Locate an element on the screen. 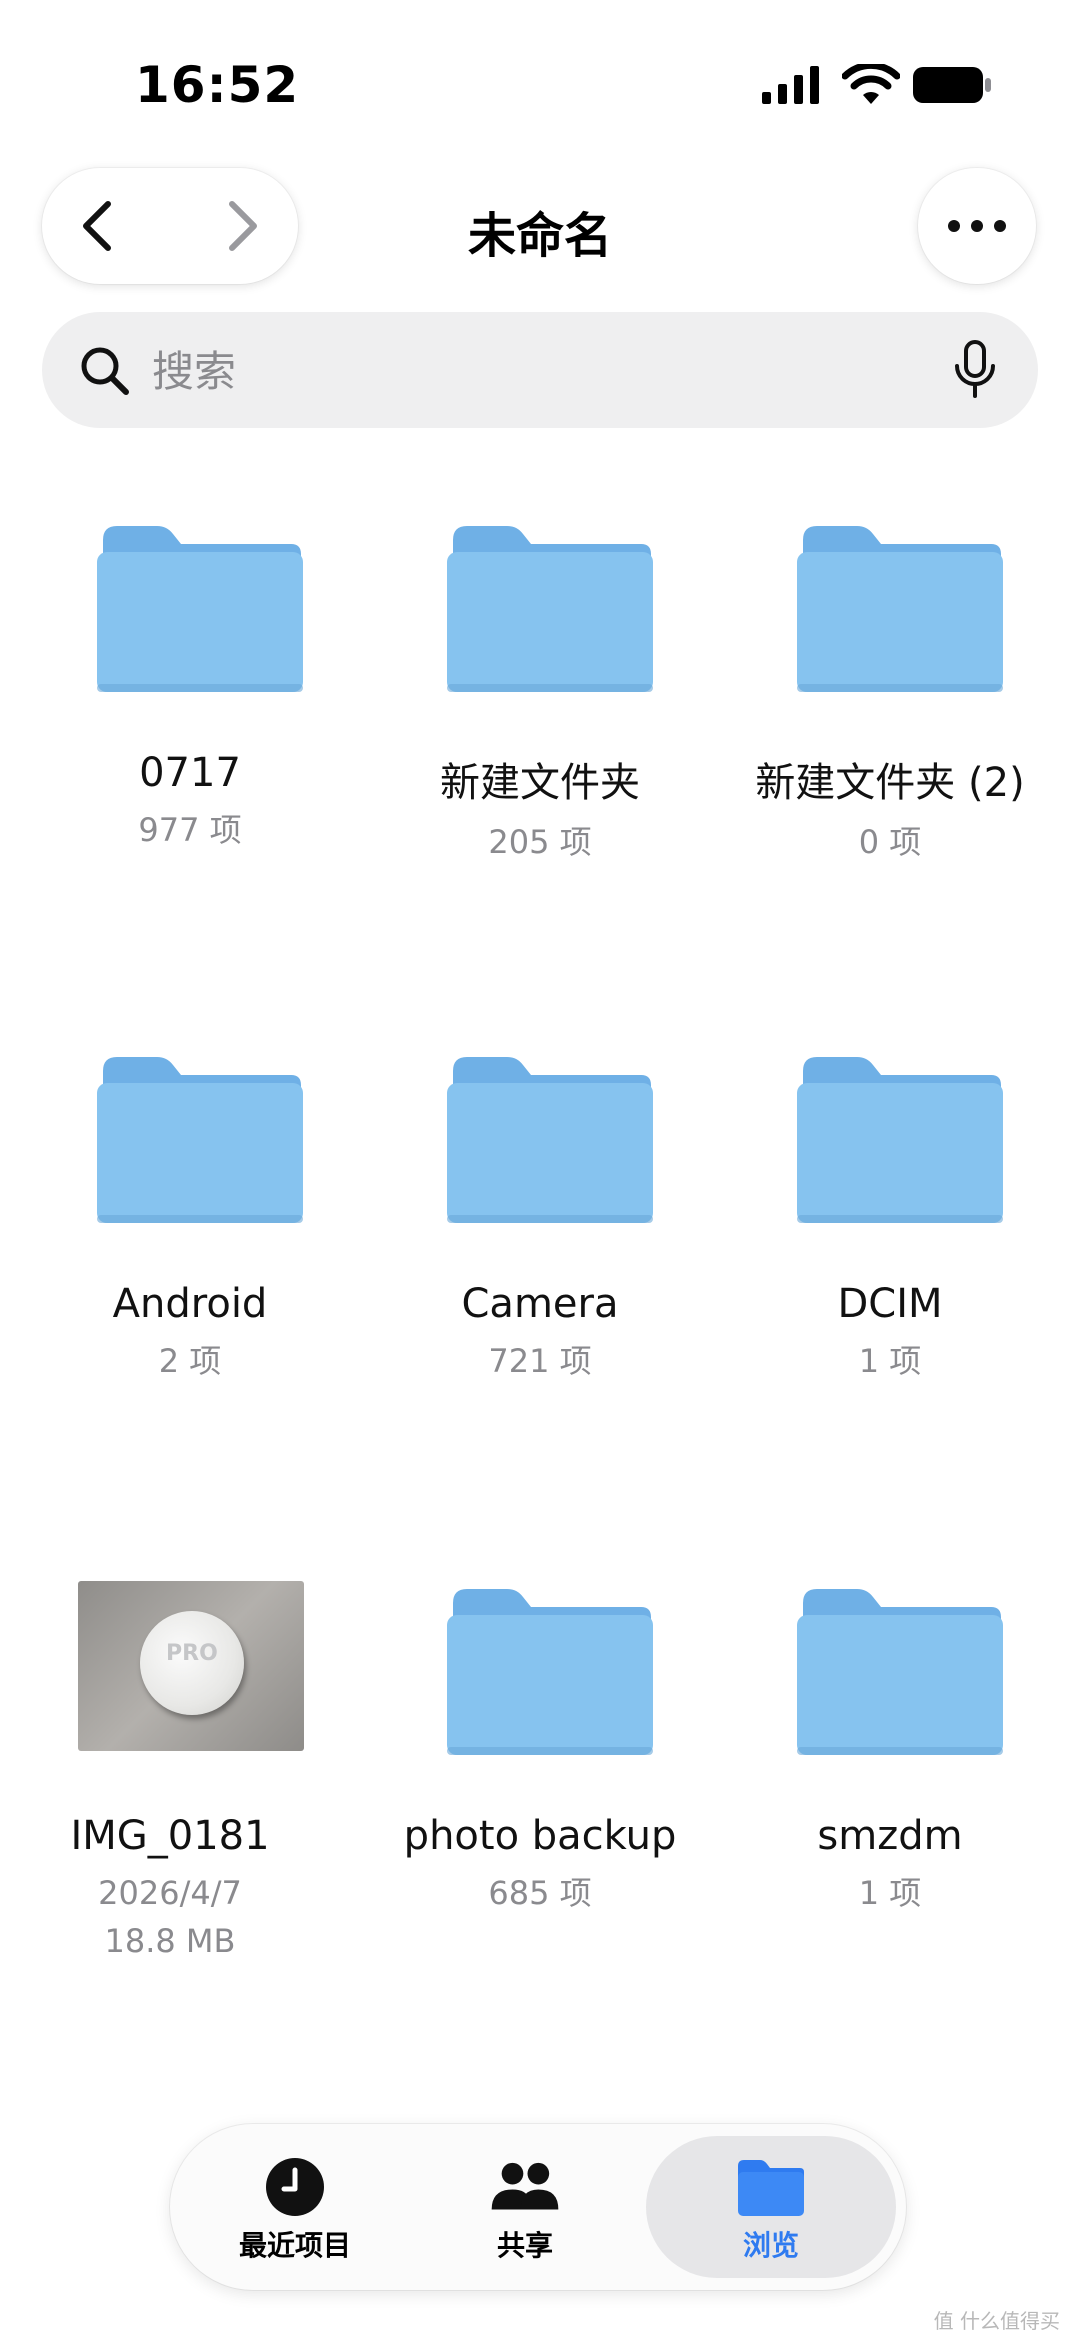 This screenshot has height=2348, width=1080. folder-item: 0717 977 项 is located at coordinates (190, 688).